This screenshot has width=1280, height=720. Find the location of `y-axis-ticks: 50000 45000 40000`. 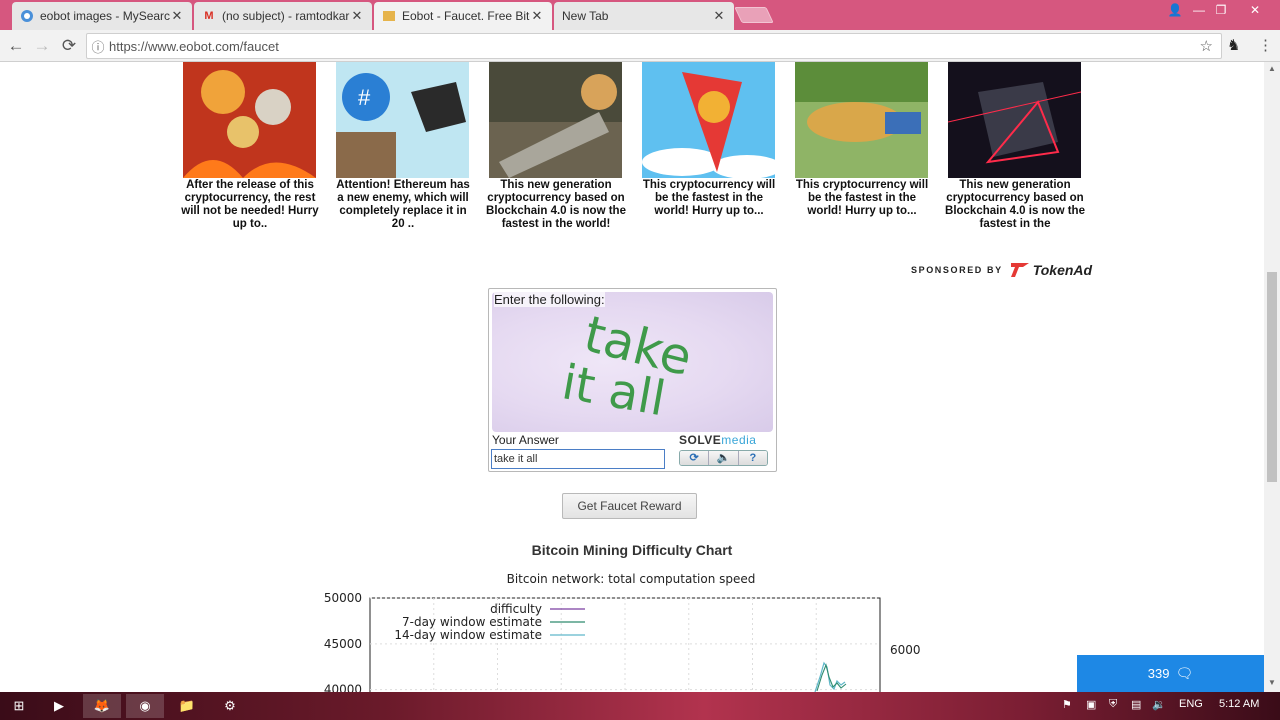

y-axis-ticks: 50000 45000 40000 is located at coordinates (343, 641).